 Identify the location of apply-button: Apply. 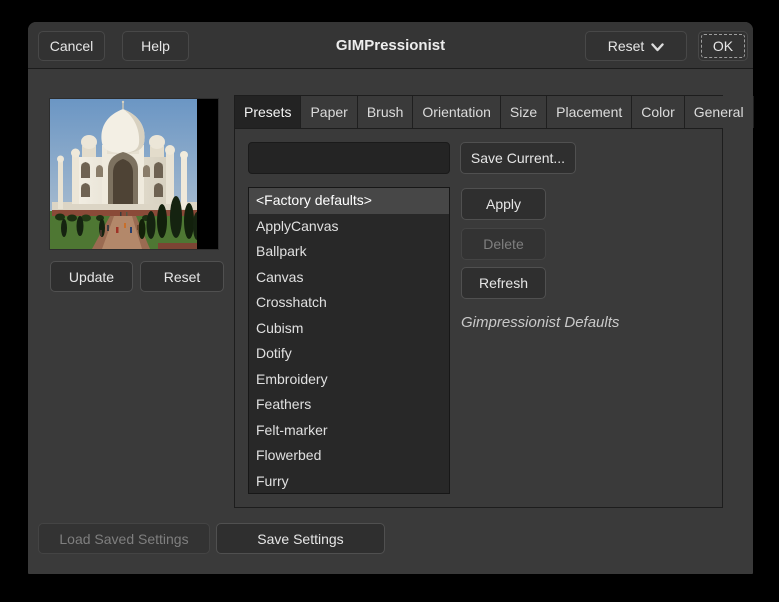
(503, 204).